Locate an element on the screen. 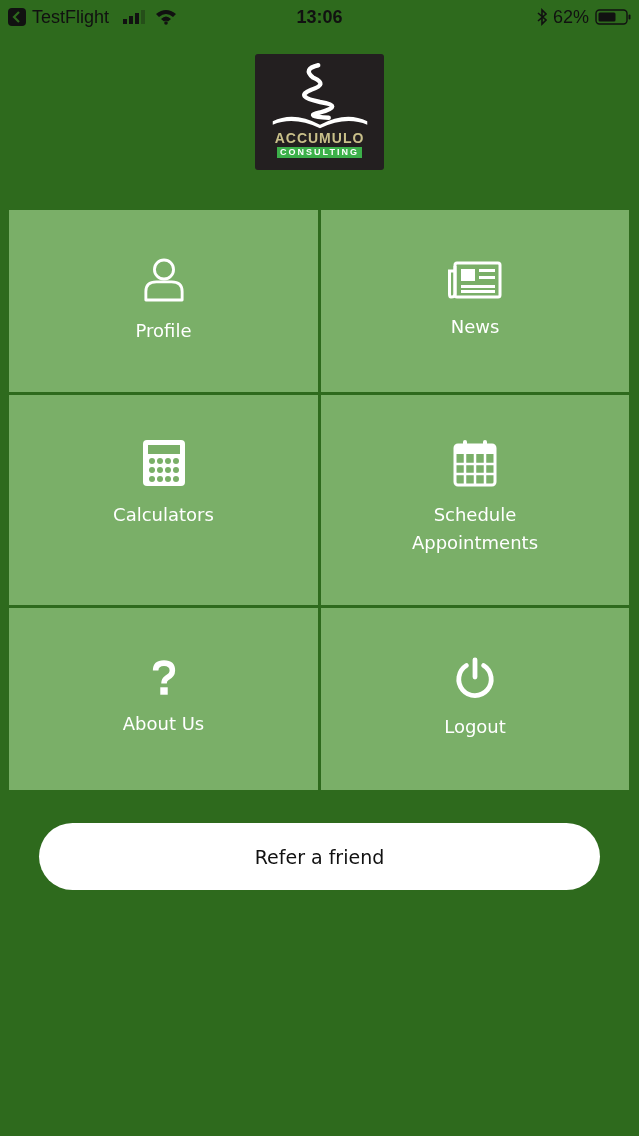 Image resolution: width=639 pixels, height=1136 pixels. question-mark-icon is located at coordinates (163, 678).